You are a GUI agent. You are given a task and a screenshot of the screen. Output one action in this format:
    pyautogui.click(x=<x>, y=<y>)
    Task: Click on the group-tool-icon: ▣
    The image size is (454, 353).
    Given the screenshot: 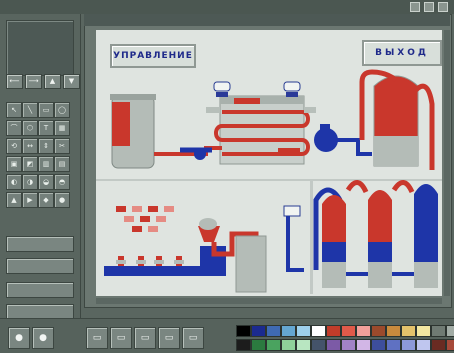 What is the action you would take?
    pyautogui.click(x=14, y=164)
    